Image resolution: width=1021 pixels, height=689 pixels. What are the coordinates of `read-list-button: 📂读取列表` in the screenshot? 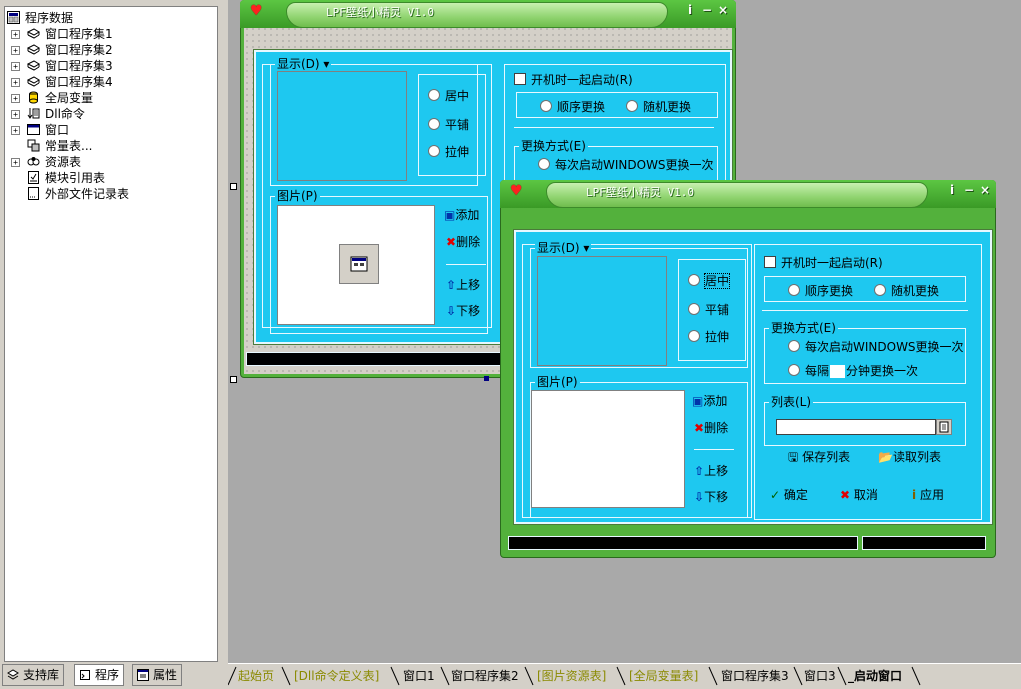 It's located at (909, 457).